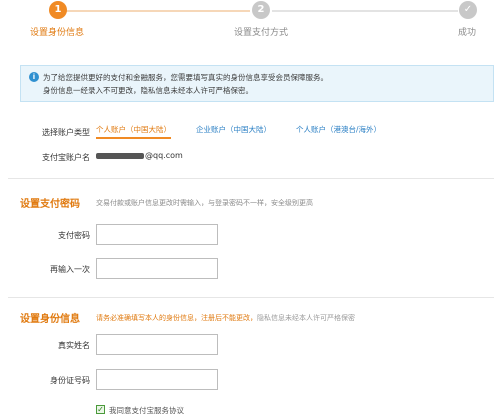 This screenshot has width=500, height=414. I want to click on payment-password-title: 设置支付密码, so click(50, 204).